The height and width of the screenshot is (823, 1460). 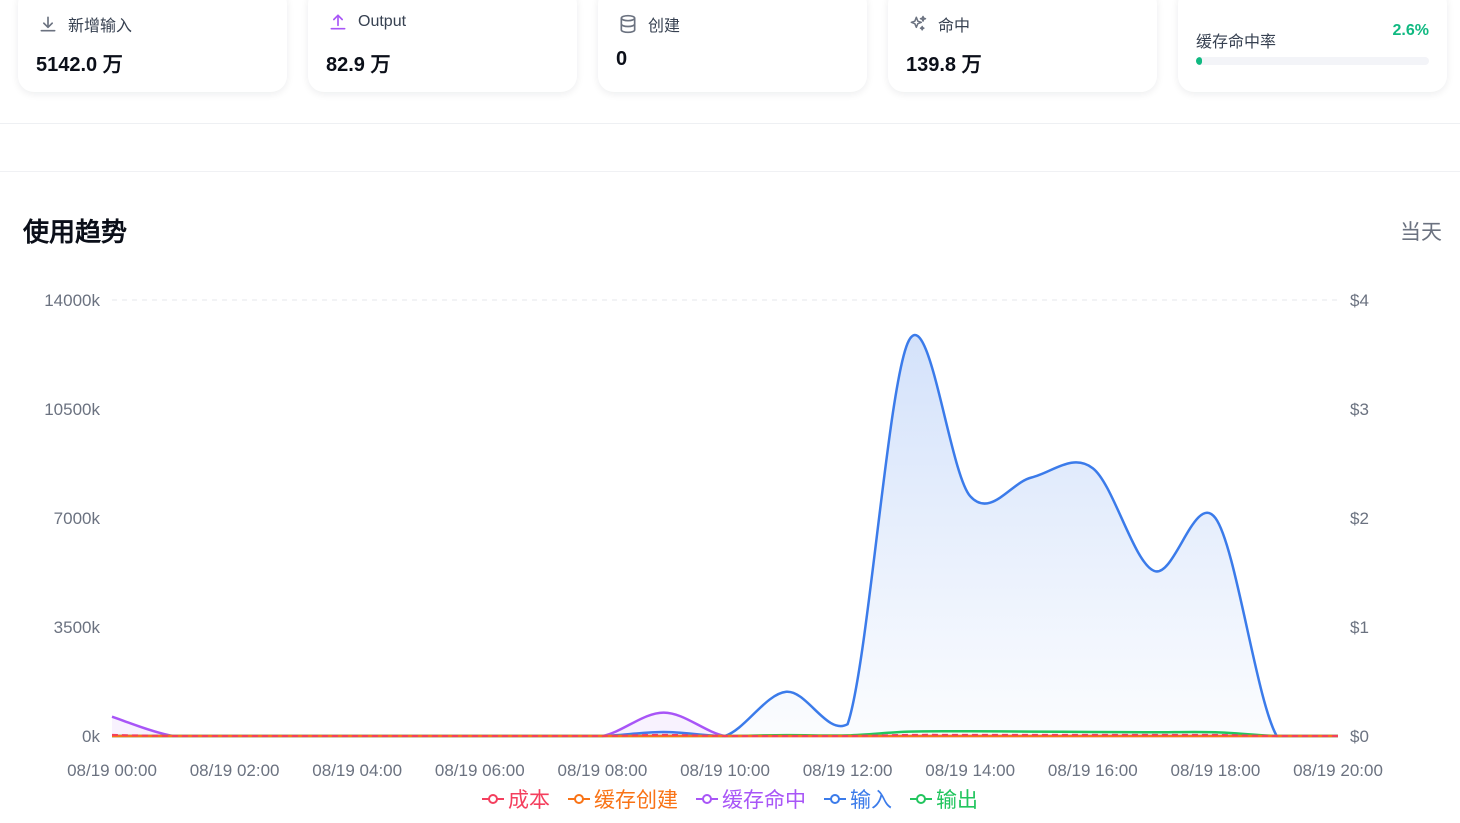 I want to click on y-right-tick-label: $0, so click(x=1359, y=736).